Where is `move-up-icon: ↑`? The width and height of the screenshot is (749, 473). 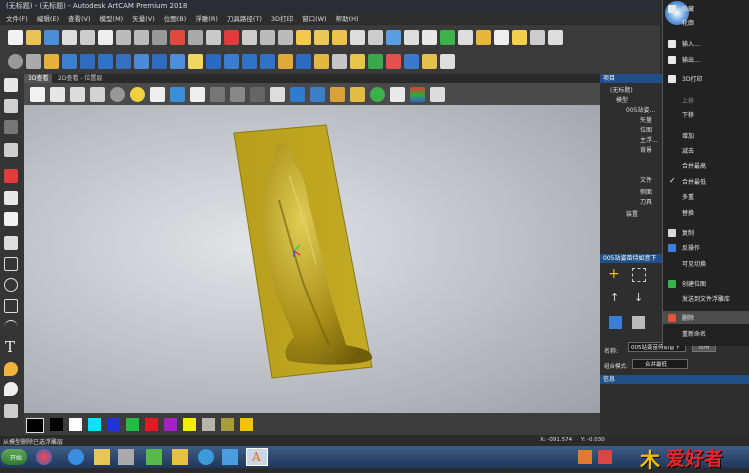
move-up-icon: ↑ is located at coordinates (614, 297).